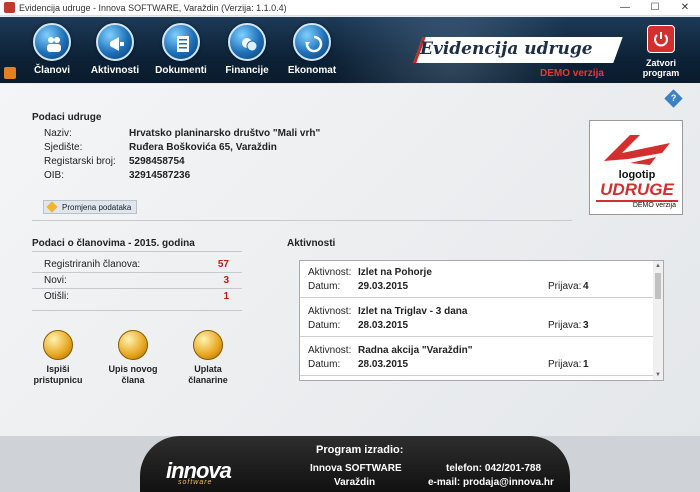 The image size is (700, 492). What do you see at coordinates (661, 68) in the screenshot?
I see `exit-program-label: Zatvori program` at bounding box center [661, 68].